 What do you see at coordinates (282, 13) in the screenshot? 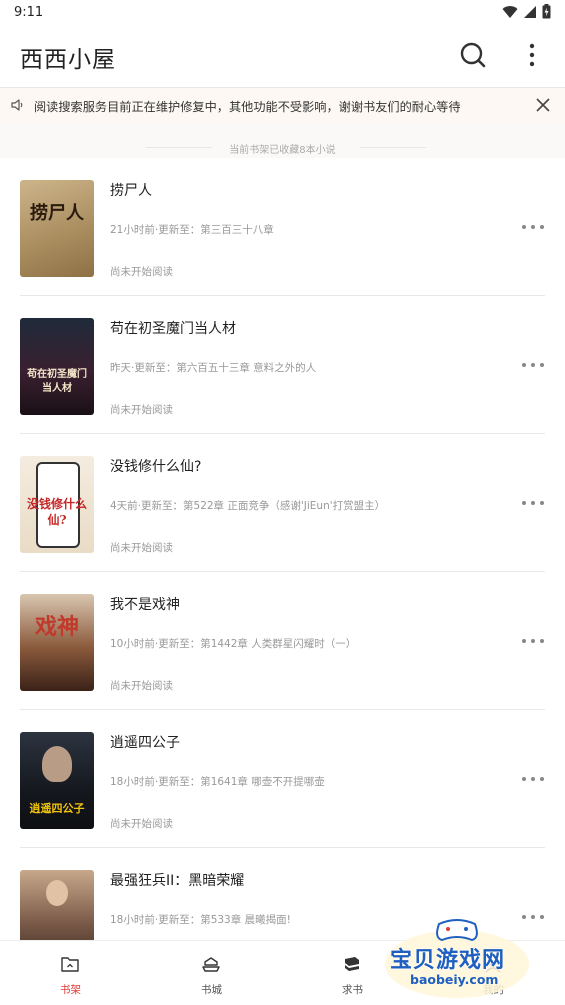
I see `status-bar: 9:11` at bounding box center [282, 13].